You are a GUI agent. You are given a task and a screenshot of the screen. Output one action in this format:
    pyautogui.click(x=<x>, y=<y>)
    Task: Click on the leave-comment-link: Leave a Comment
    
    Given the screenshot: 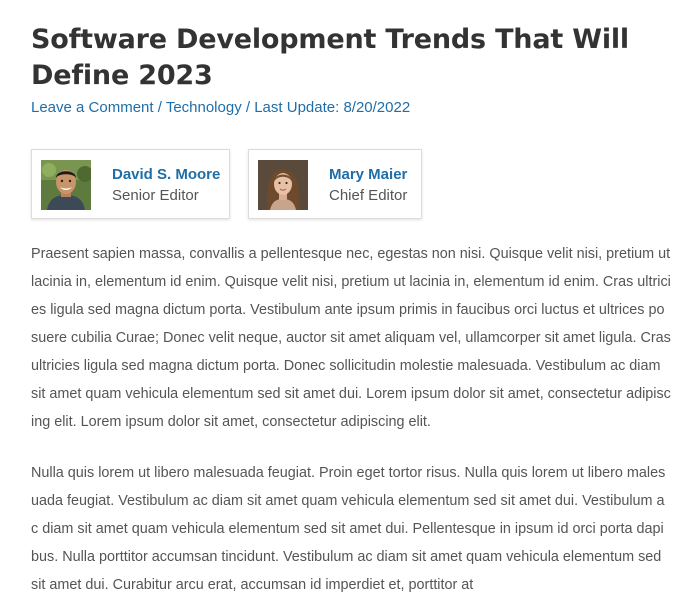 What is the action you would take?
    pyautogui.click(x=92, y=107)
    